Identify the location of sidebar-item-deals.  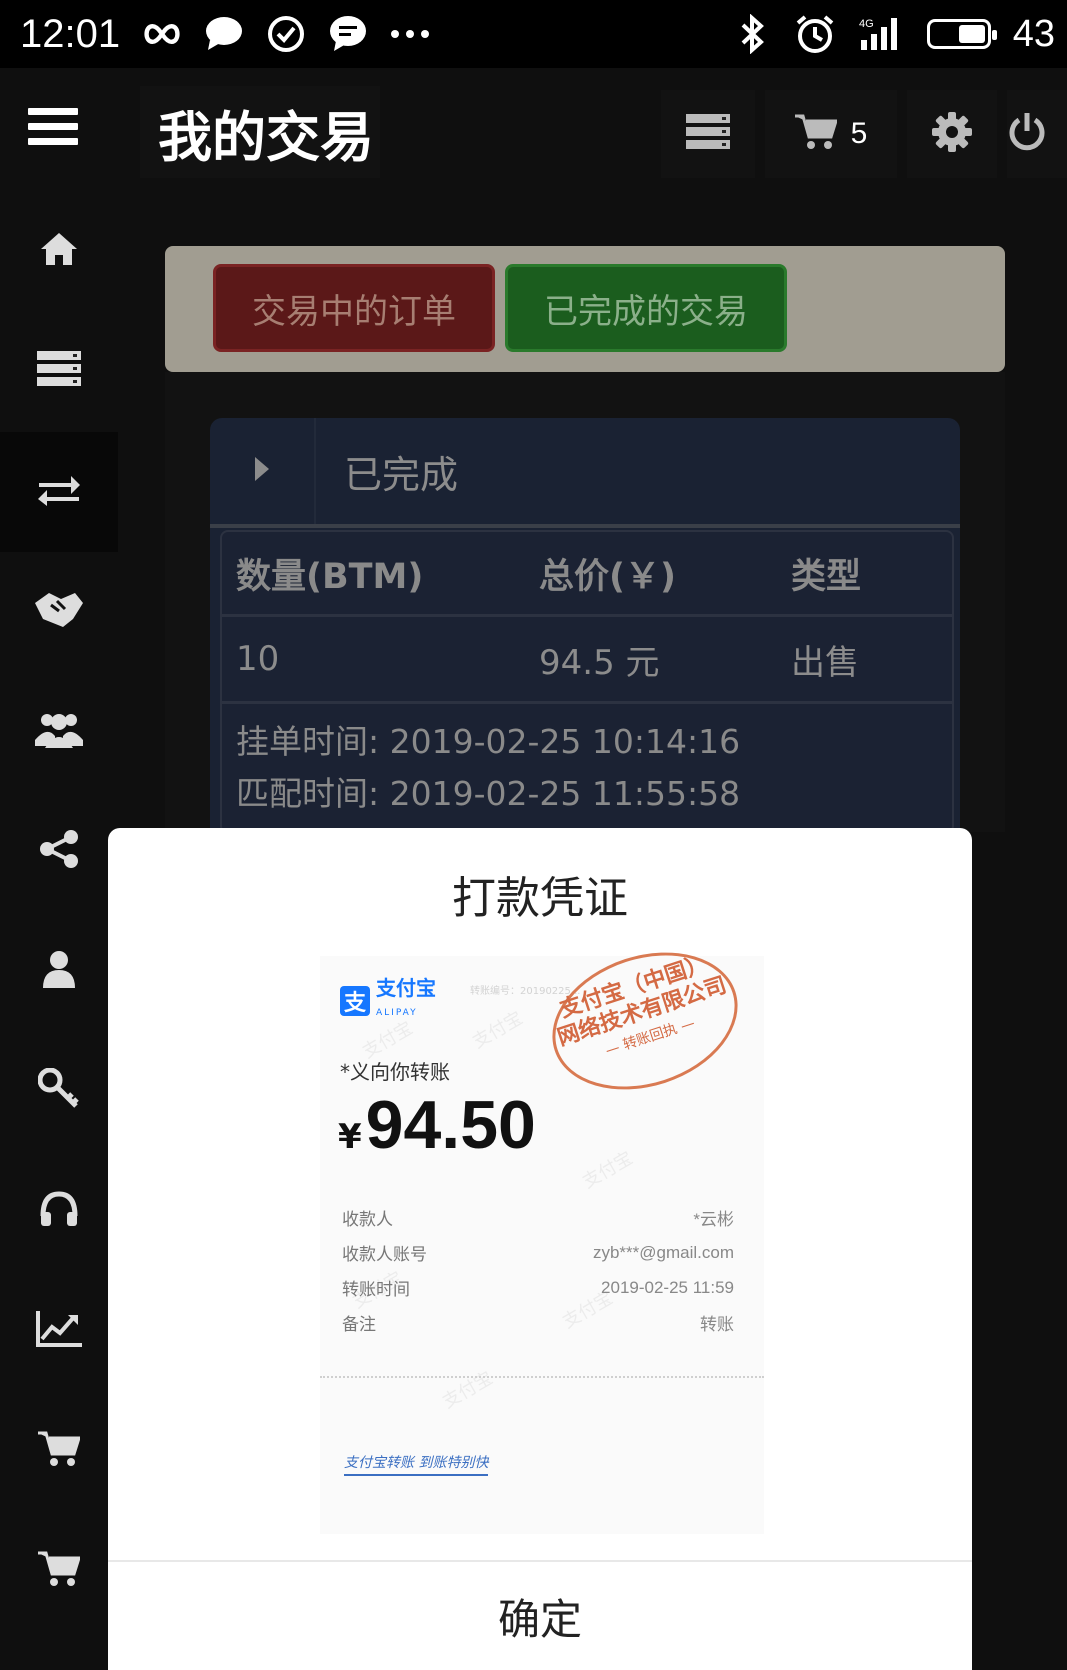
(59, 611).